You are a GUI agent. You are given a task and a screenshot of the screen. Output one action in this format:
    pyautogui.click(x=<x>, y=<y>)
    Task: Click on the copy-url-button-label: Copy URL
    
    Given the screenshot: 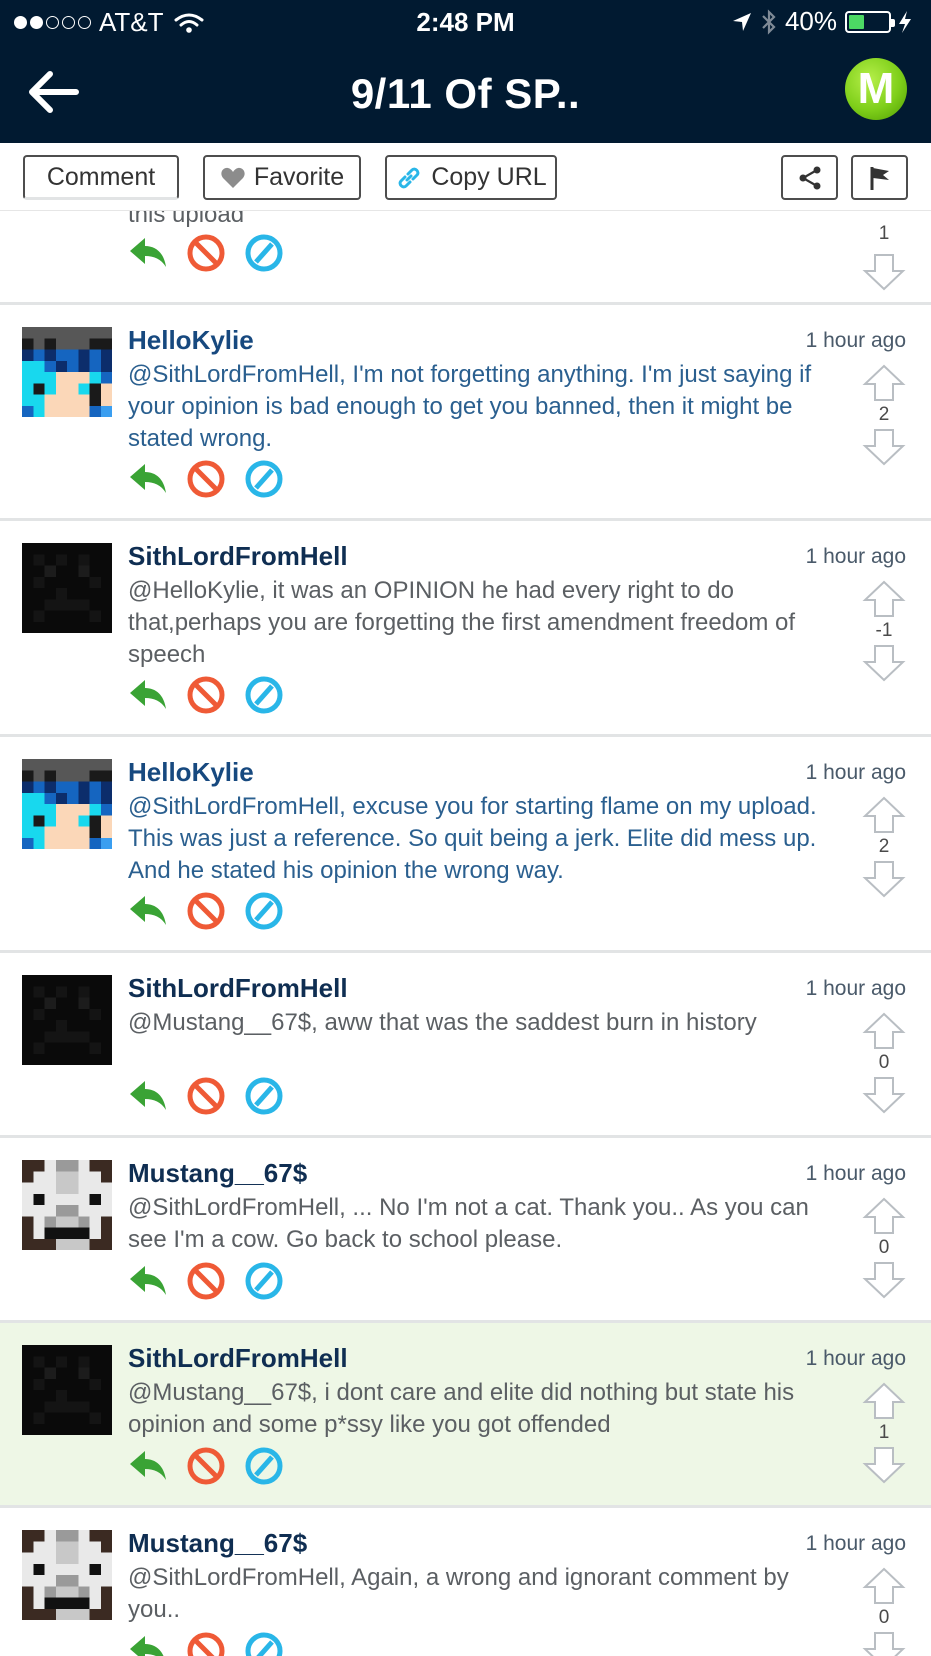 What is the action you would take?
    pyautogui.click(x=489, y=177)
    